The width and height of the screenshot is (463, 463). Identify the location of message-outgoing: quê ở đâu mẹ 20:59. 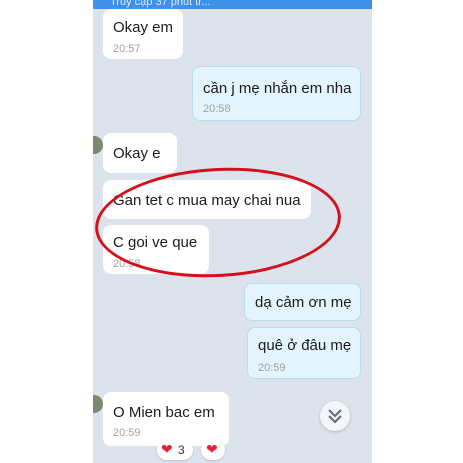
(304, 353).